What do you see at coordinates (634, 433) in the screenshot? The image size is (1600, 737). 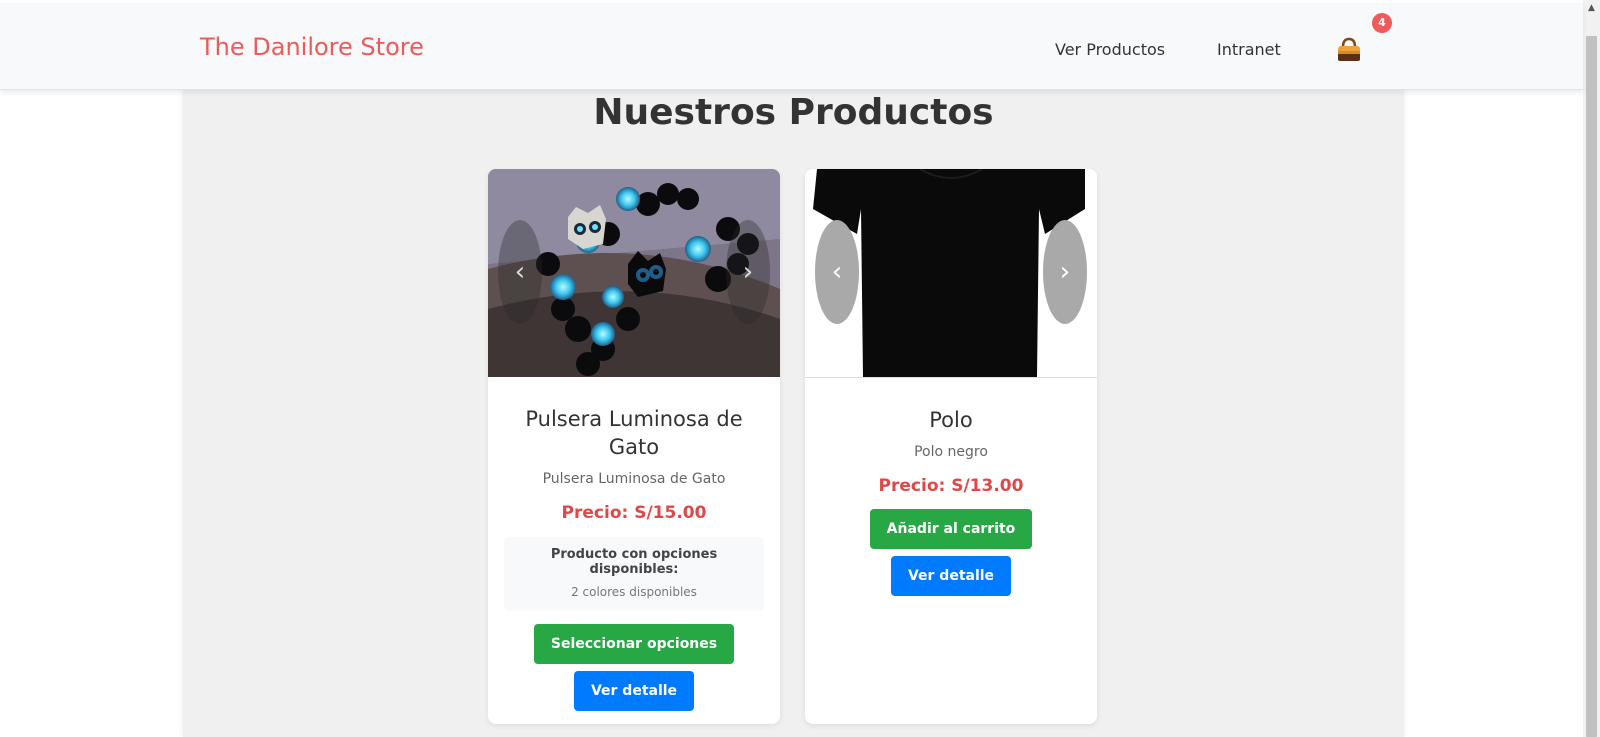 I see `product-name: Pulsera Luminosa de Gato` at bounding box center [634, 433].